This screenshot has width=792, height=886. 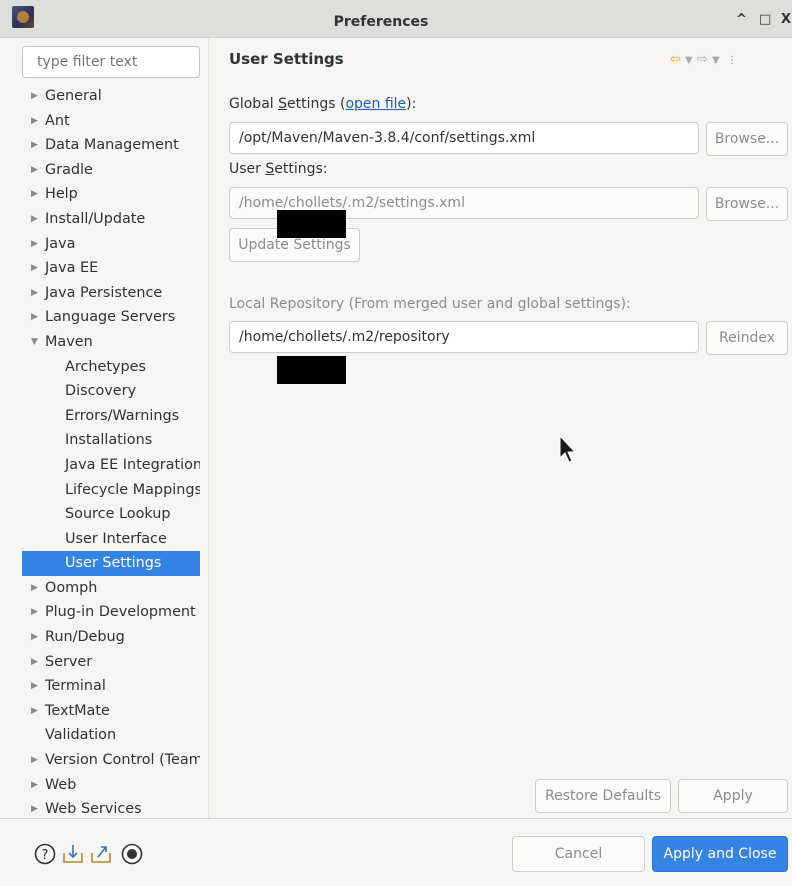 What do you see at coordinates (111, 317) in the screenshot?
I see `tree-item: ▶ Language Servers` at bounding box center [111, 317].